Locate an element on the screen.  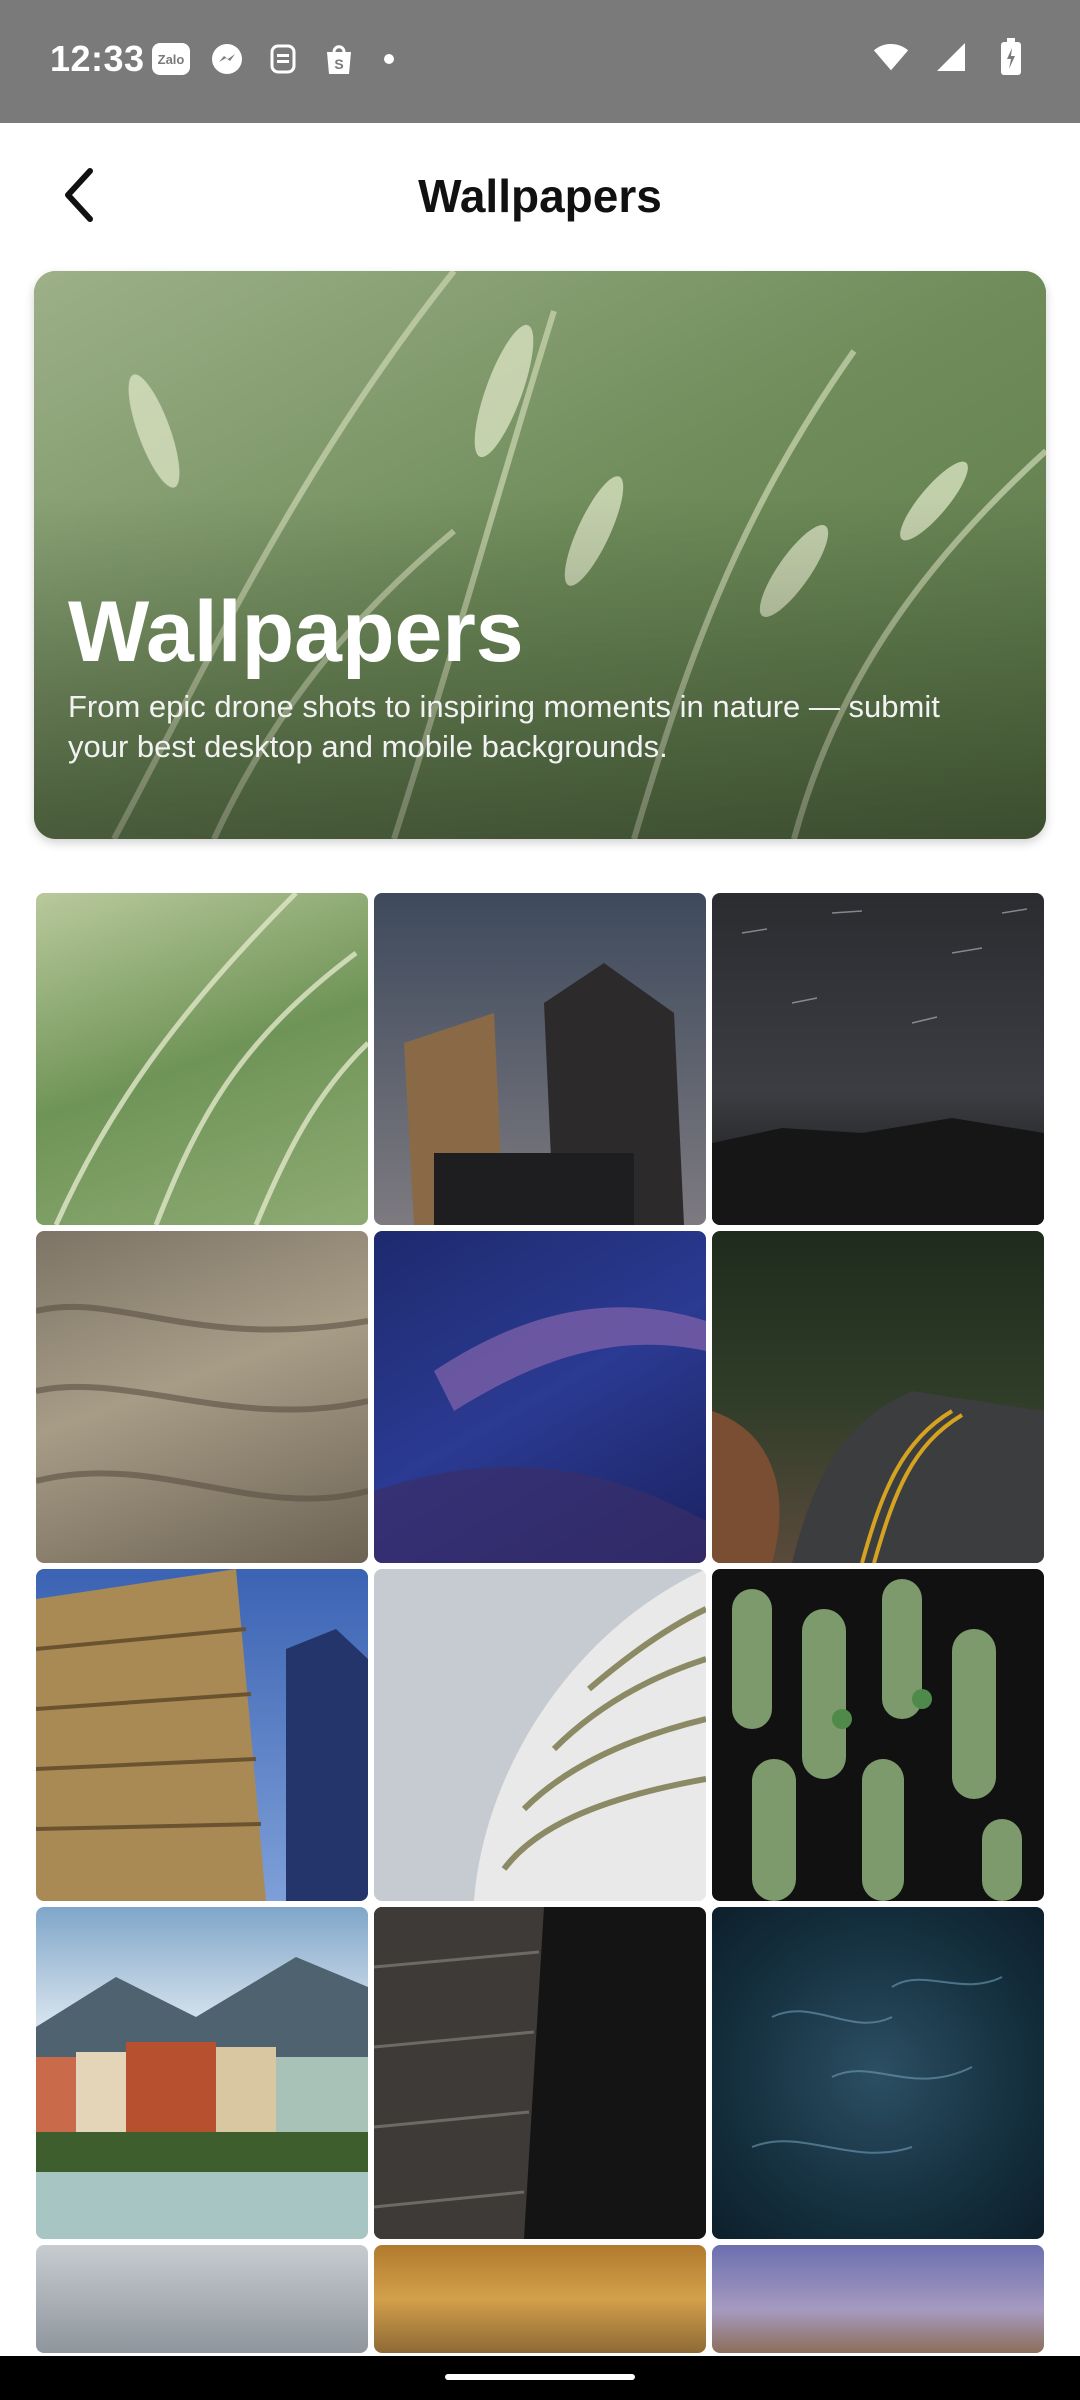
system-icons is located at coordinates (951, 57).